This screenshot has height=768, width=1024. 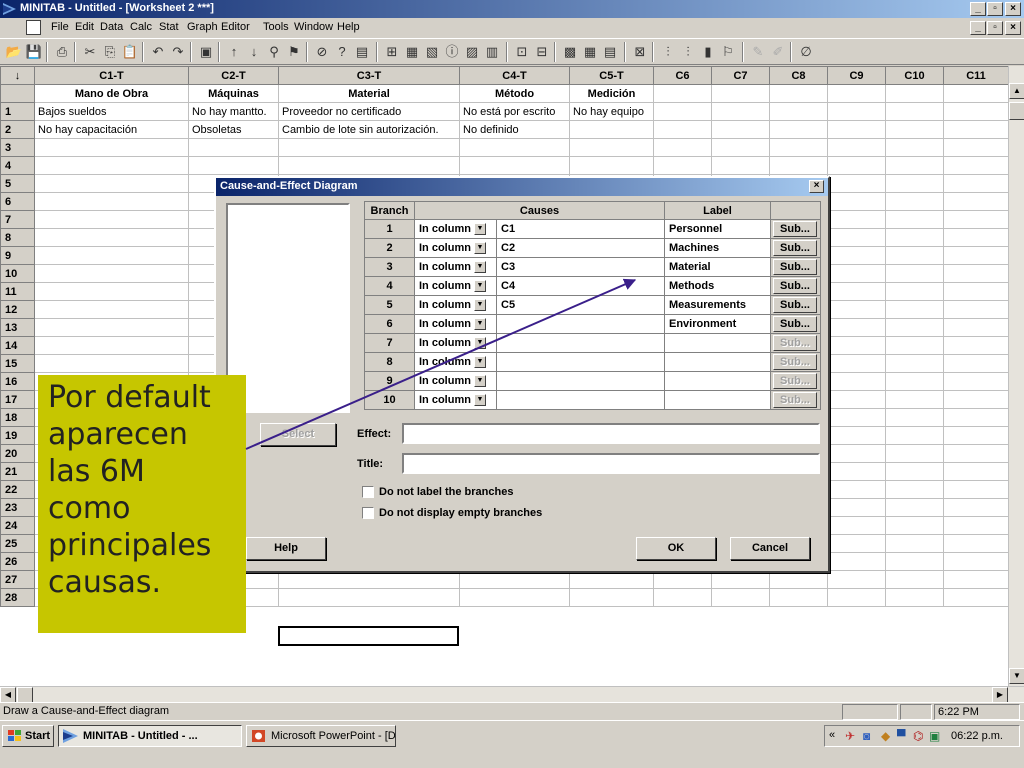 I want to click on row-number: 11, so click(x=17, y=291).